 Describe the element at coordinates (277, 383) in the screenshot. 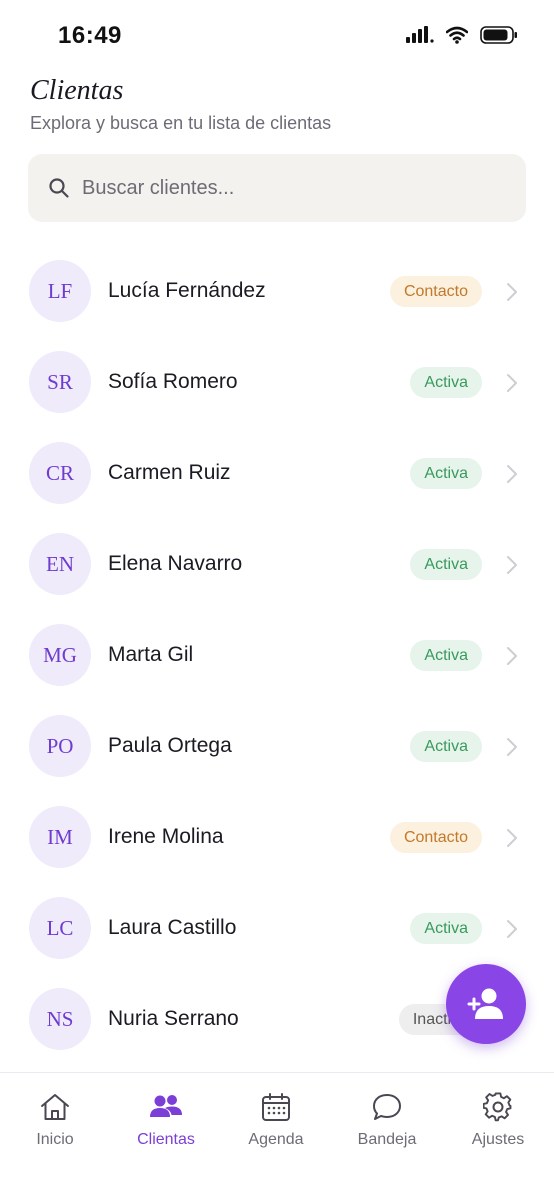

I see `client-row: SR Sofía Romero Activa` at that location.